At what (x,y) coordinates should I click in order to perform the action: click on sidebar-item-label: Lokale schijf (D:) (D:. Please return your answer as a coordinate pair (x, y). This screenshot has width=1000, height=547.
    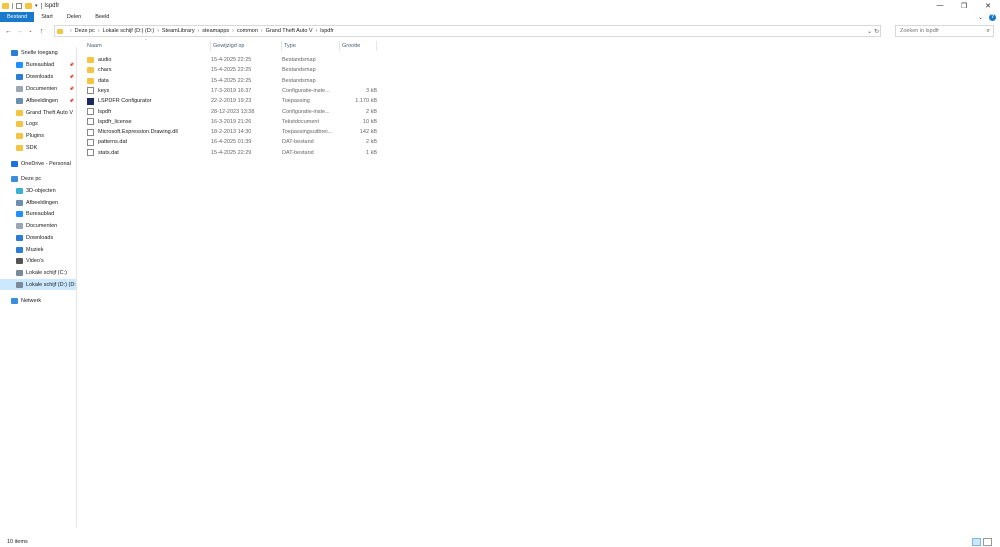
    Looking at the image, I should click on (51, 284).